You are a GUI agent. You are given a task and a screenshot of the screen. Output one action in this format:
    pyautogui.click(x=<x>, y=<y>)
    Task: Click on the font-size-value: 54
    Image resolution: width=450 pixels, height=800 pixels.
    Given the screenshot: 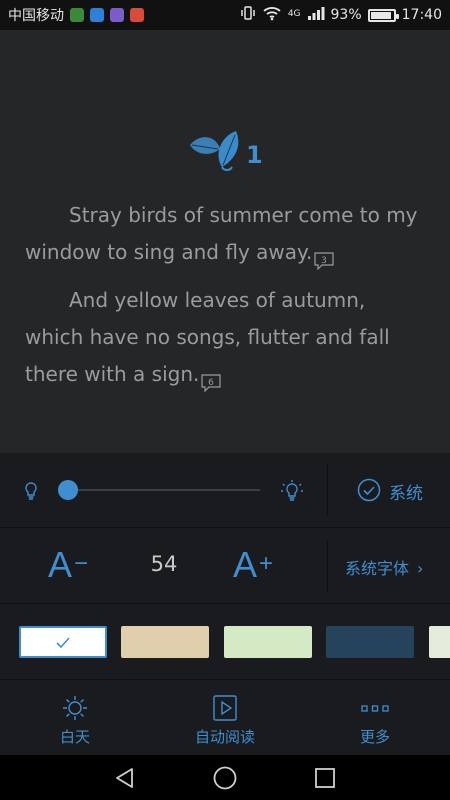 What is the action you would take?
    pyautogui.click(x=164, y=564)
    